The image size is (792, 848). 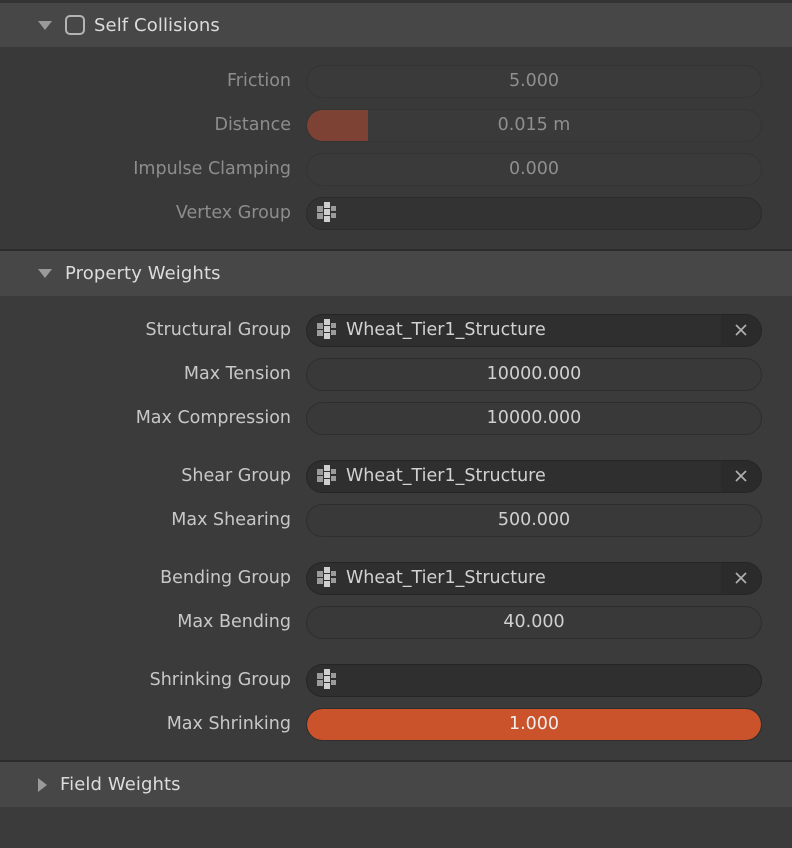 I want to click on row-shear-group: Shear Group Wheat_Tier1_Structure, so click(x=396, y=476).